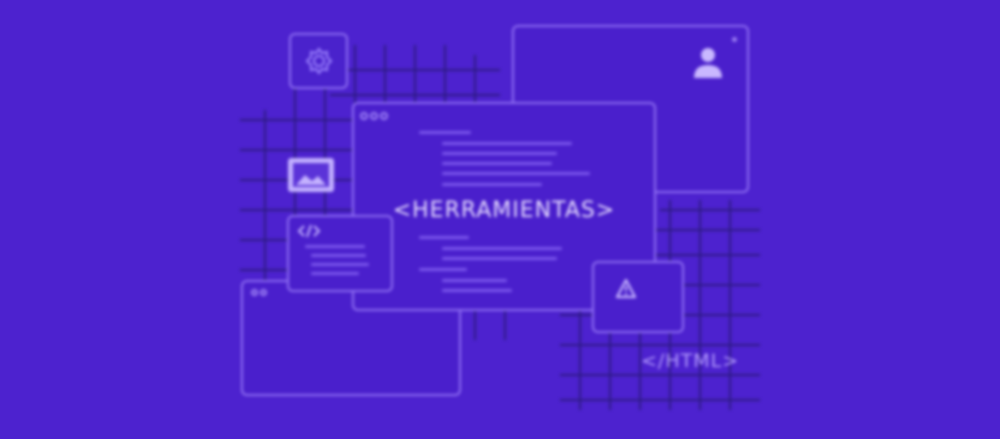  I want to click on image-icon, so click(311, 175).